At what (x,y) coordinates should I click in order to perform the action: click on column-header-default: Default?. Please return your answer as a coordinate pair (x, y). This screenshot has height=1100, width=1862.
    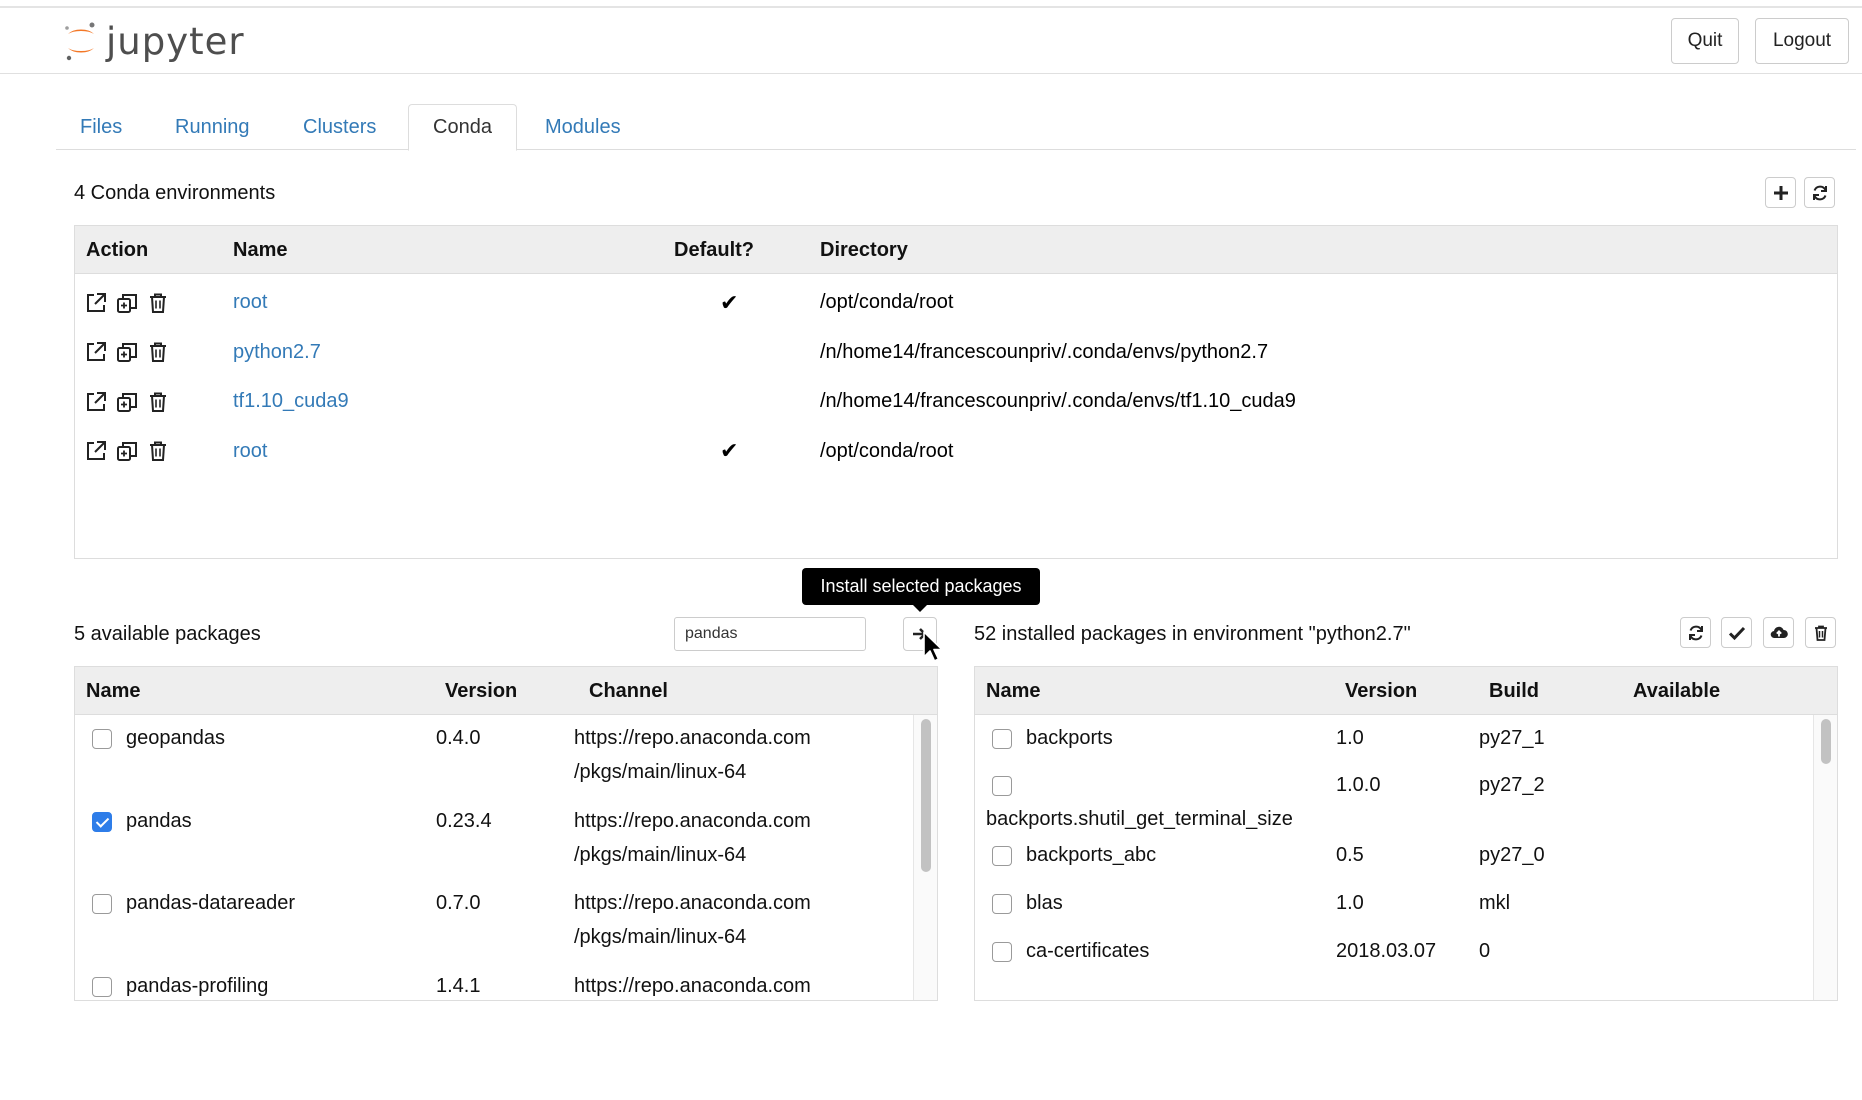
    Looking at the image, I should click on (714, 250).